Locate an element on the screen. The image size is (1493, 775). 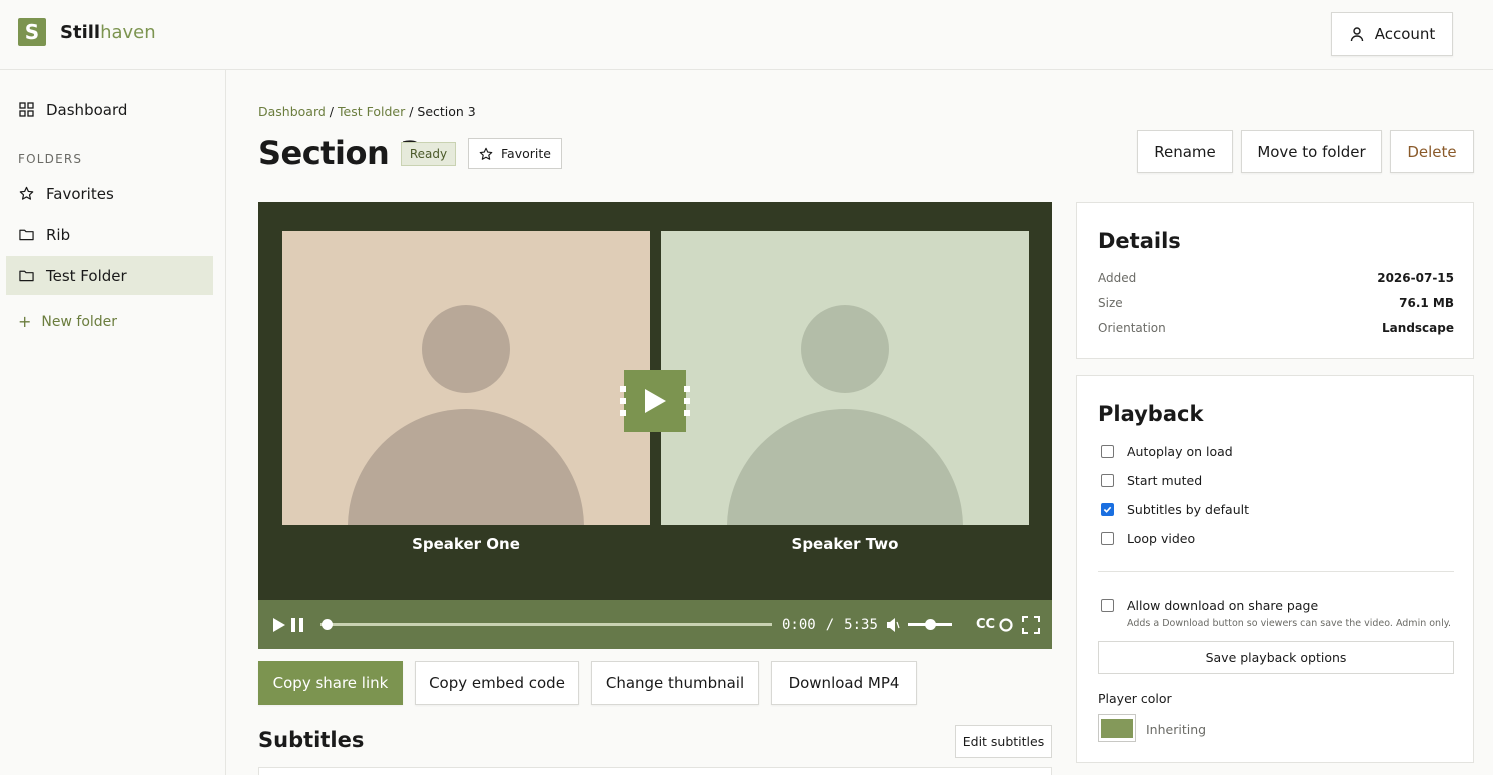
speaker-one-tile is located at coordinates (466, 378).